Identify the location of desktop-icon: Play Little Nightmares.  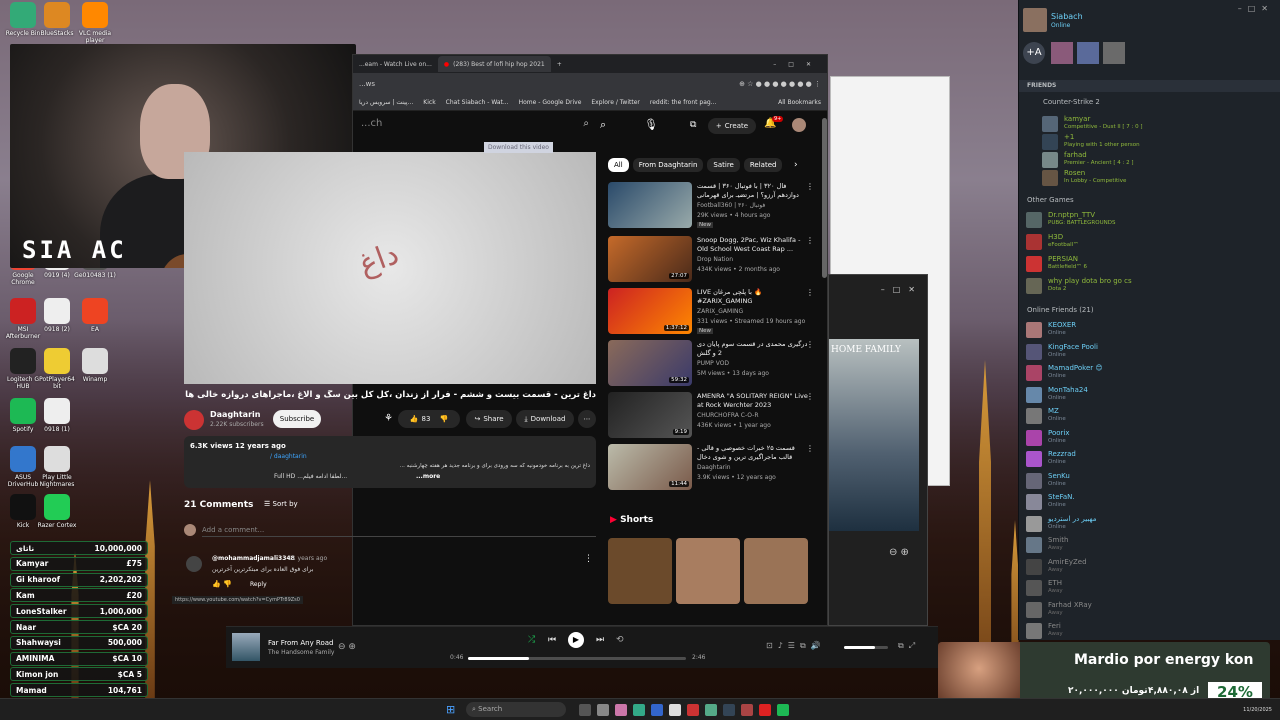
(57, 467).